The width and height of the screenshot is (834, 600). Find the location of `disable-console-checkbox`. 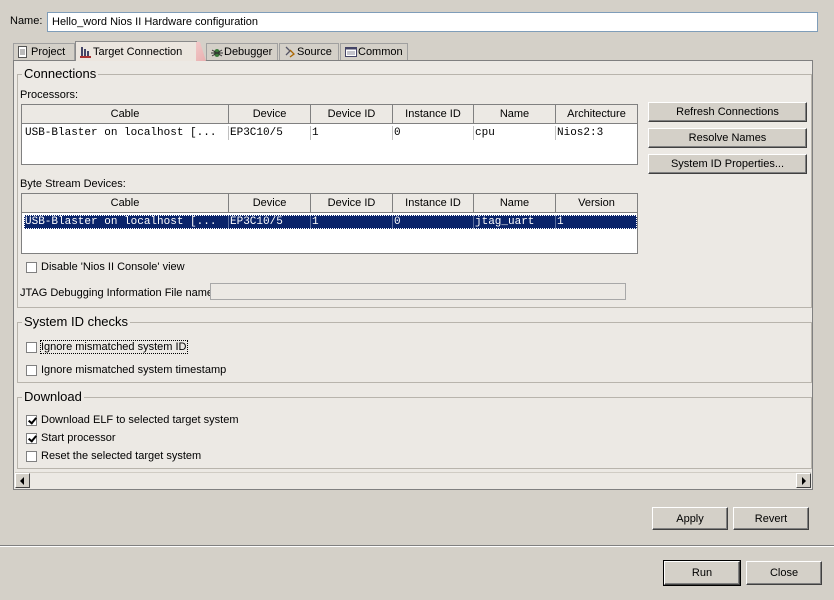

disable-console-checkbox is located at coordinates (31, 267).